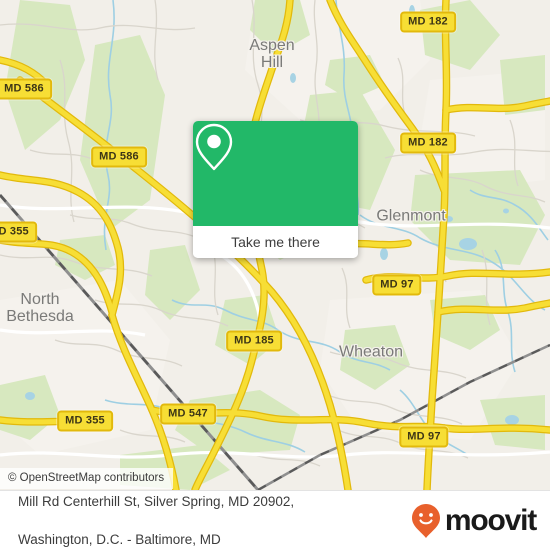  What do you see at coordinates (424, 437) in the screenshot?
I see `route-shield-md-97-lower: MD 97` at bounding box center [424, 437].